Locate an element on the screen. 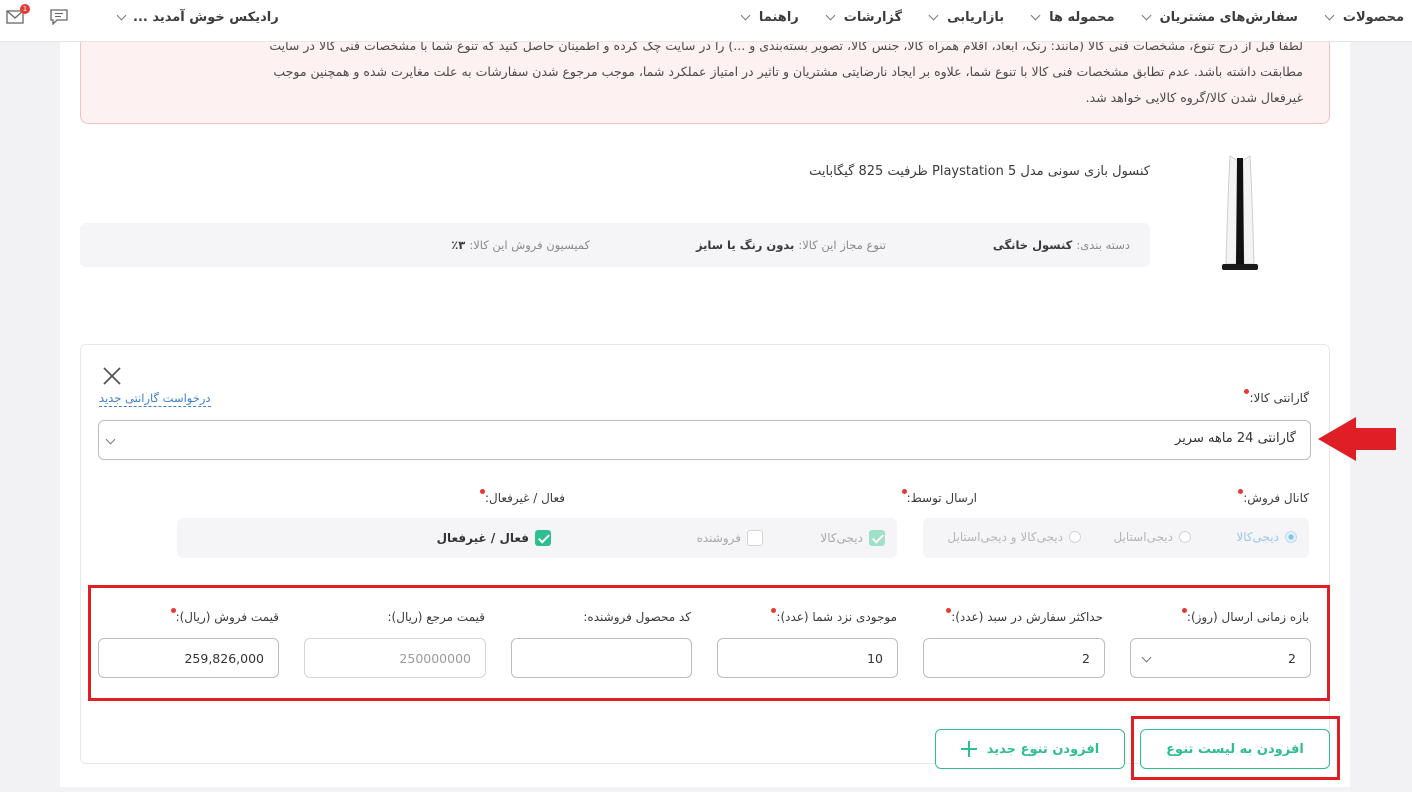 This screenshot has width=1412, height=792. sales-channel-option-digikala: دیجی‌کالا is located at coordinates (1266, 537).